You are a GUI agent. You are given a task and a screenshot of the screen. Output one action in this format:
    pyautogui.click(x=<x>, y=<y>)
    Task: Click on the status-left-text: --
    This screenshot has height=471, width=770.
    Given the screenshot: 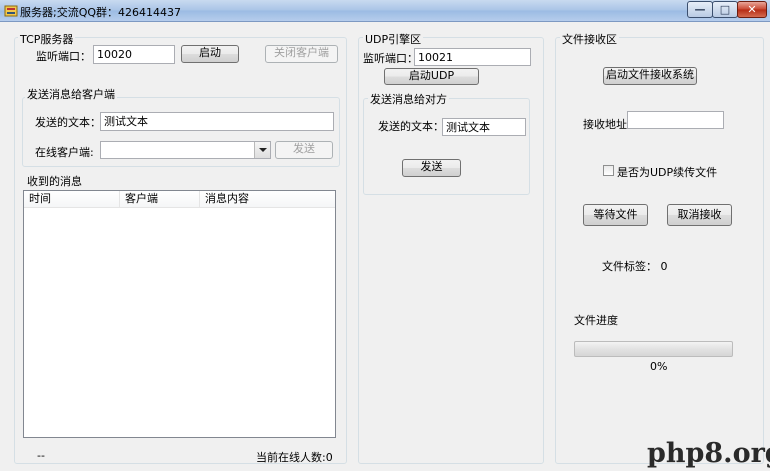 What is the action you would take?
    pyautogui.click(x=41, y=455)
    